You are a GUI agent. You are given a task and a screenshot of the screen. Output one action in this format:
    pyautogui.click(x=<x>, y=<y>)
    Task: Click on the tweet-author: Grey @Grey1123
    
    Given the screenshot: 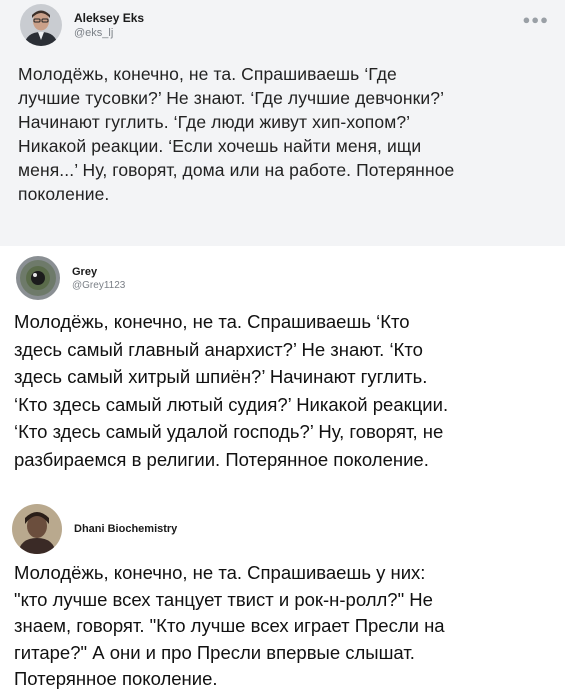 What is the action you would take?
    pyautogui.click(x=70, y=278)
    